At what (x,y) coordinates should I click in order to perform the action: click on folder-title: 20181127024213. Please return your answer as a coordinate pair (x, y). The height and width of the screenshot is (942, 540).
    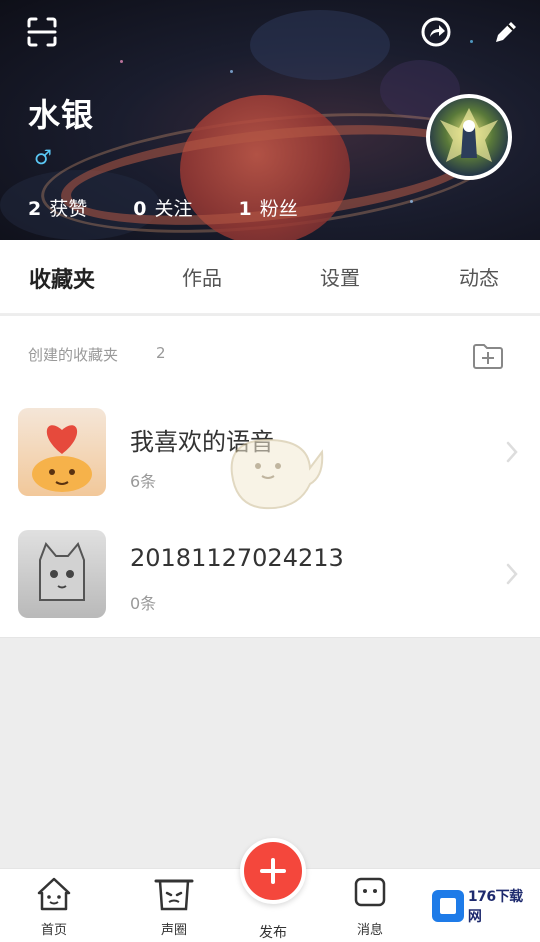
    Looking at the image, I should click on (237, 558).